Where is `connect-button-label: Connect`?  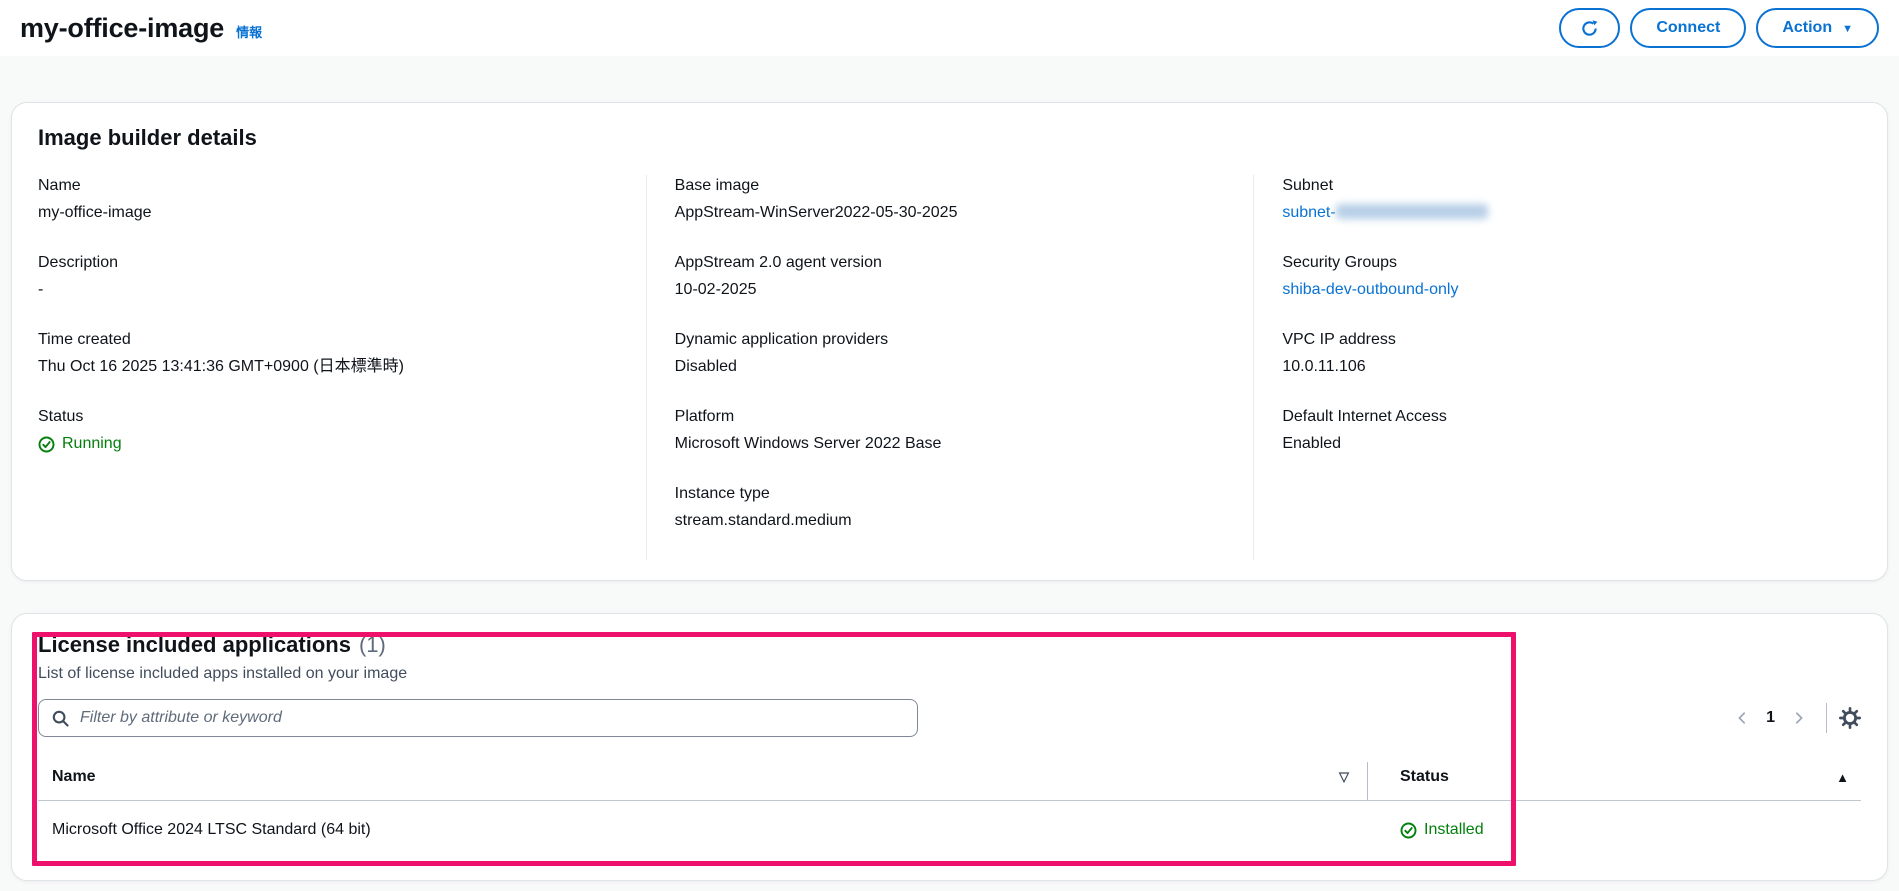
connect-button-label: Connect is located at coordinates (1688, 27).